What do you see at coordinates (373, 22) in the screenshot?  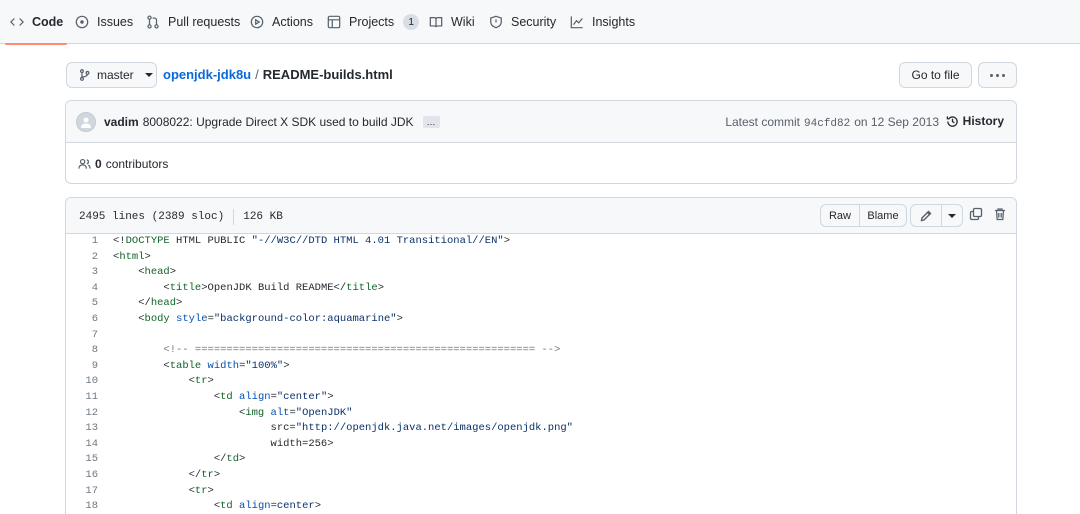 I see `tab-projects: Projects 1` at bounding box center [373, 22].